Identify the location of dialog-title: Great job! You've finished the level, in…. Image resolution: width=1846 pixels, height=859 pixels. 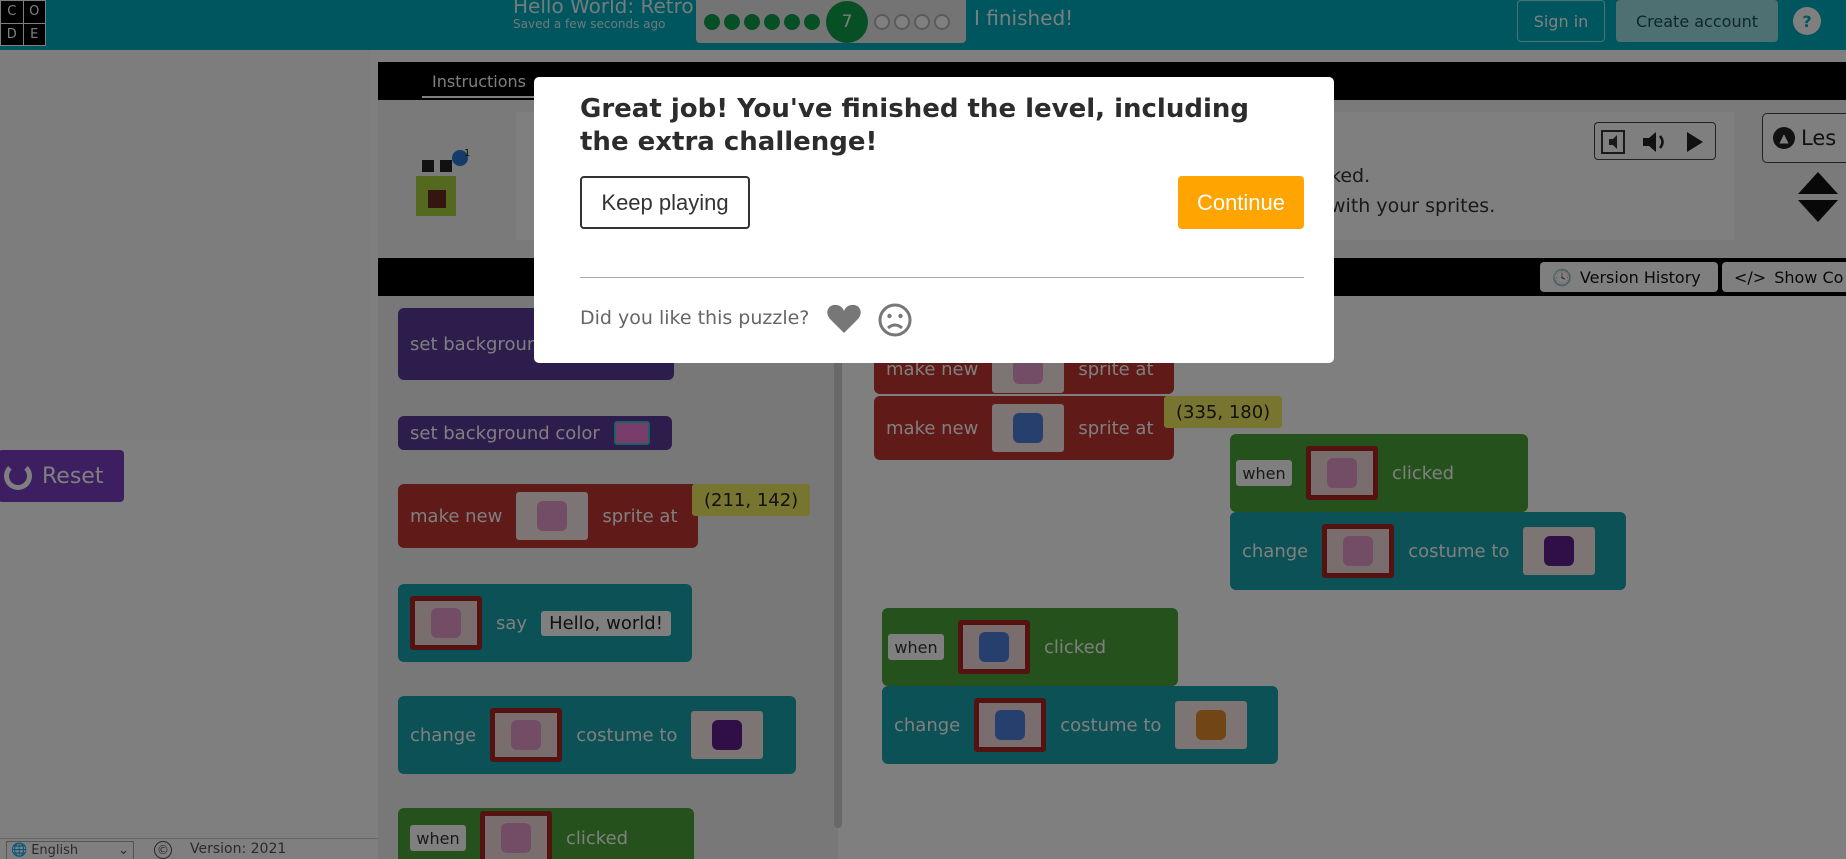
(914, 125).